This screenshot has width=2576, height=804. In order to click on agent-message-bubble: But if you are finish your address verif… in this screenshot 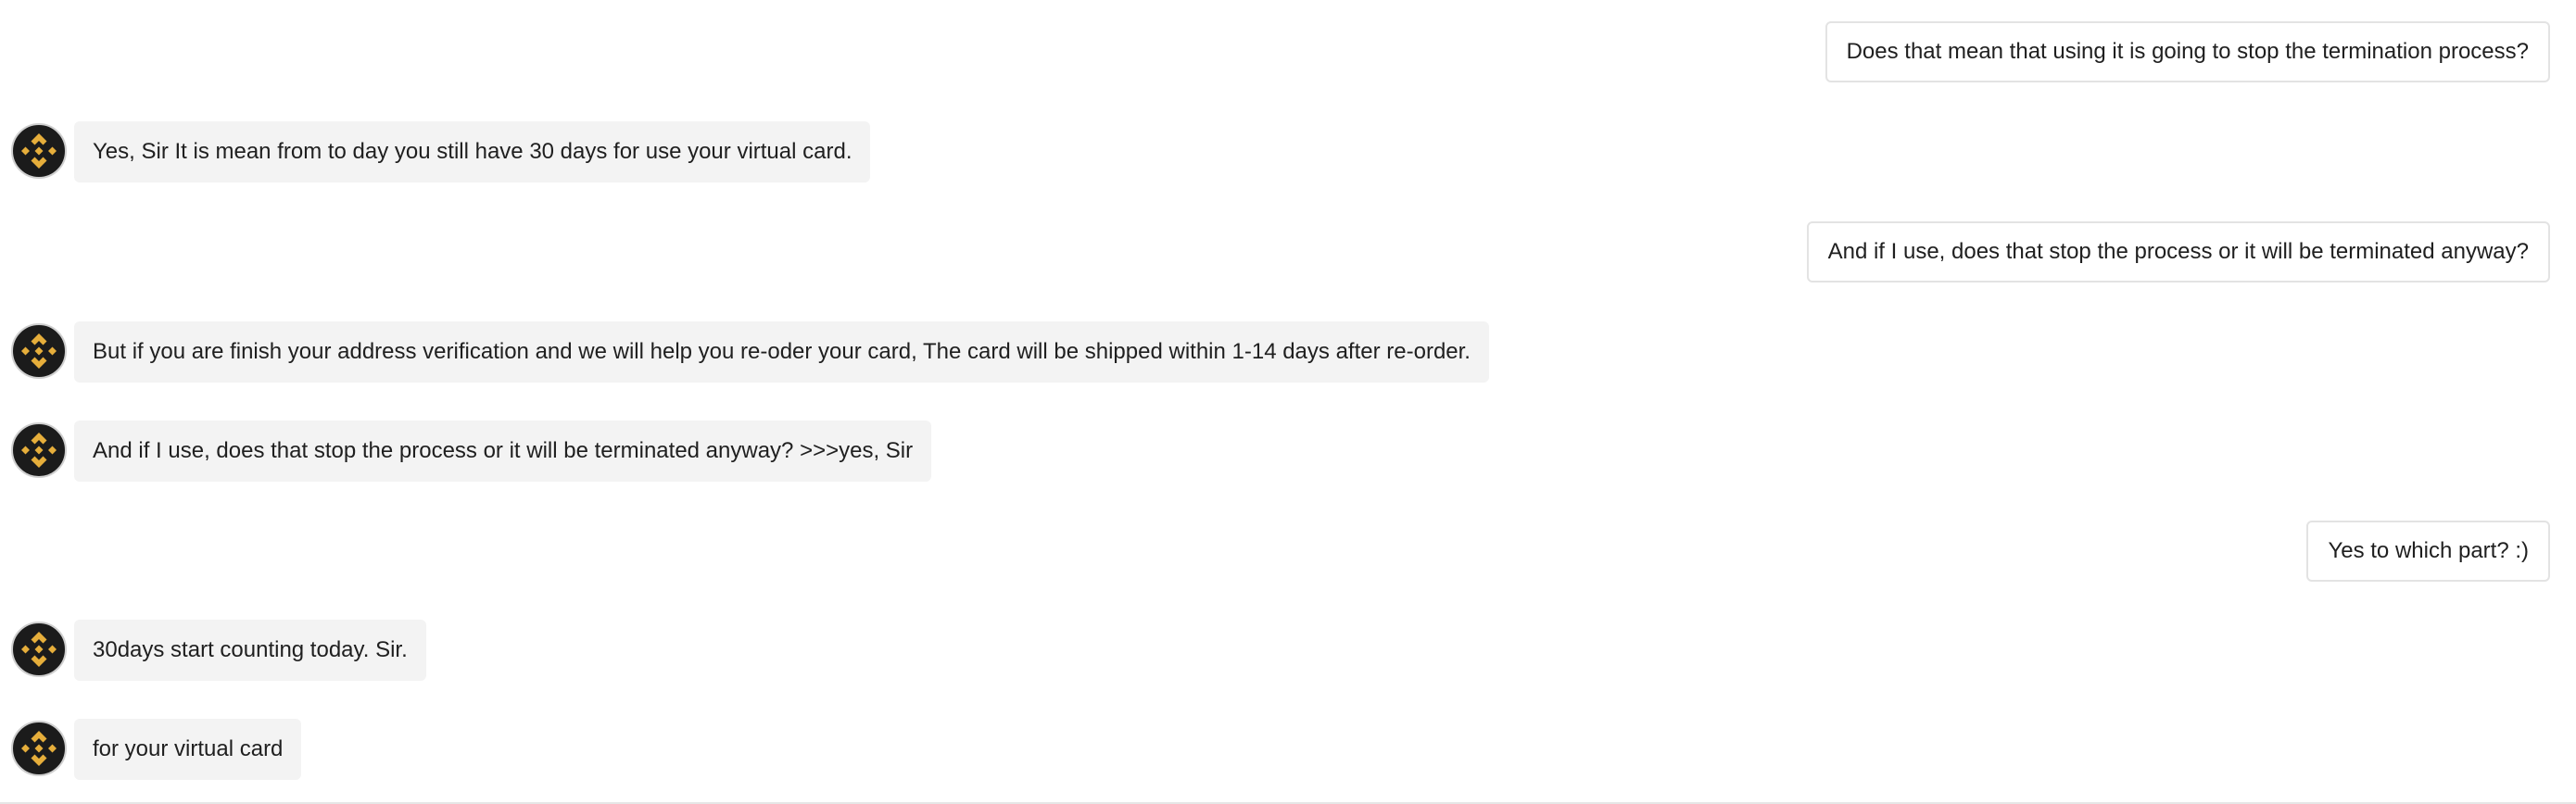, I will do `click(782, 352)`.